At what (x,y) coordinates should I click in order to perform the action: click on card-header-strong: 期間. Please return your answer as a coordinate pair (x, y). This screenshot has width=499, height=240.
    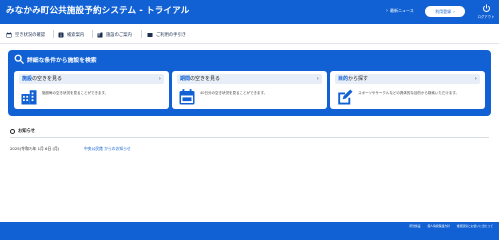
    Looking at the image, I should click on (185, 79).